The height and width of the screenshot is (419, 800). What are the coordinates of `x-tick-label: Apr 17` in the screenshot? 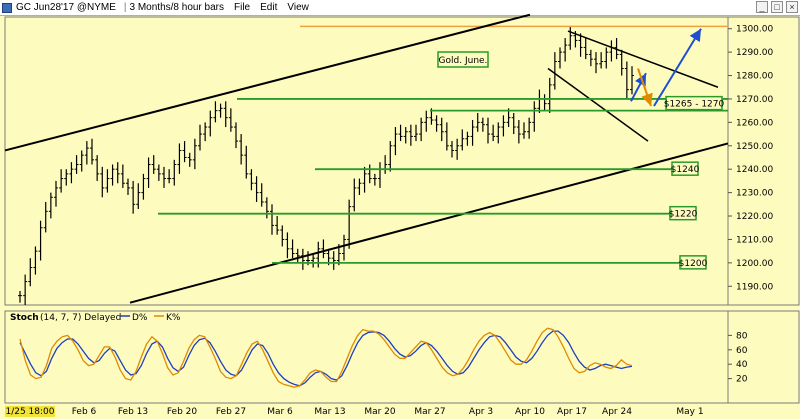 It's located at (572, 412).